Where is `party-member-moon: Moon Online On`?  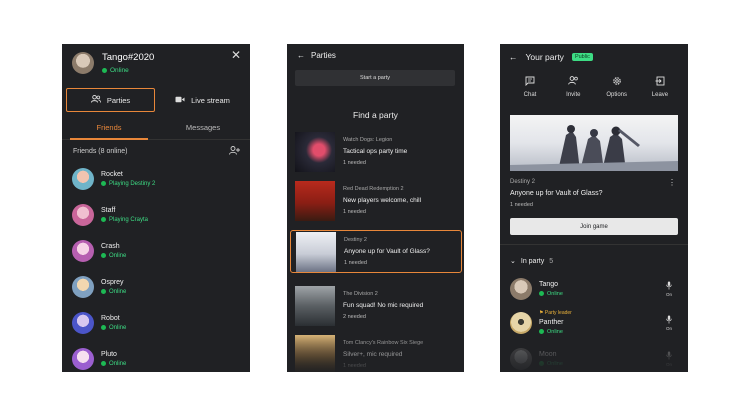
party-member-moon: Moon Online On is located at coordinates (593, 359).